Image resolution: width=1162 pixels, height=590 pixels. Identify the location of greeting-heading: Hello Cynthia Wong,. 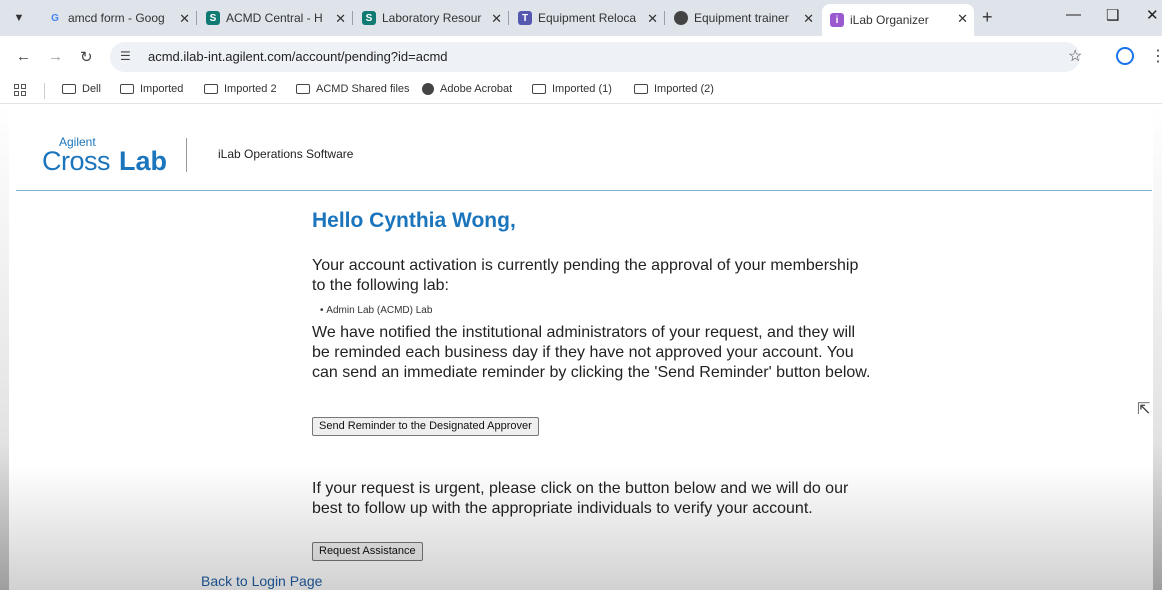
(414, 220).